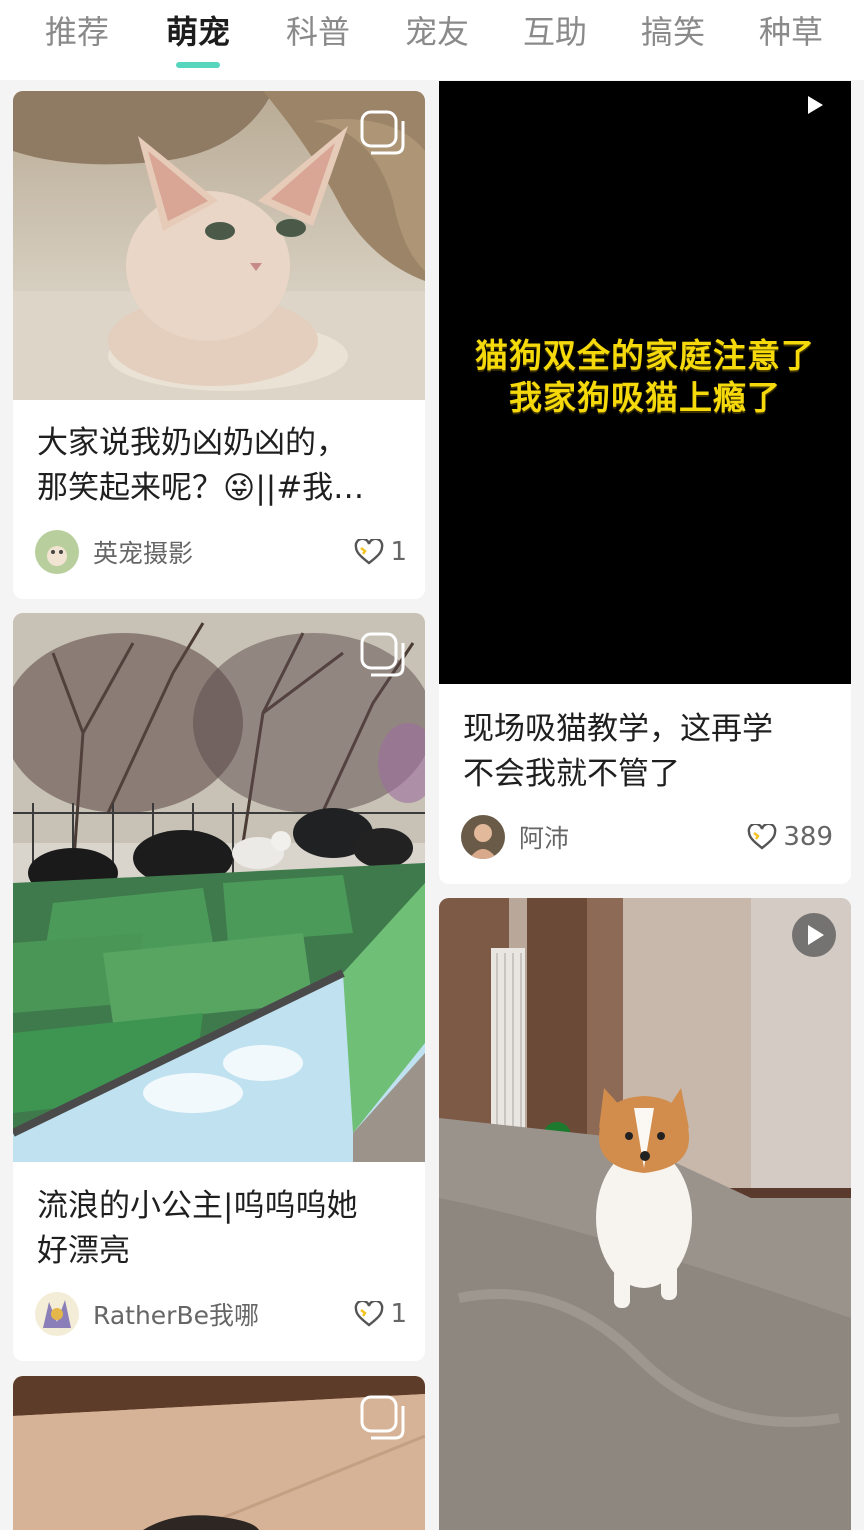  I want to click on tab-recommend: 推荐, so click(77, 32).